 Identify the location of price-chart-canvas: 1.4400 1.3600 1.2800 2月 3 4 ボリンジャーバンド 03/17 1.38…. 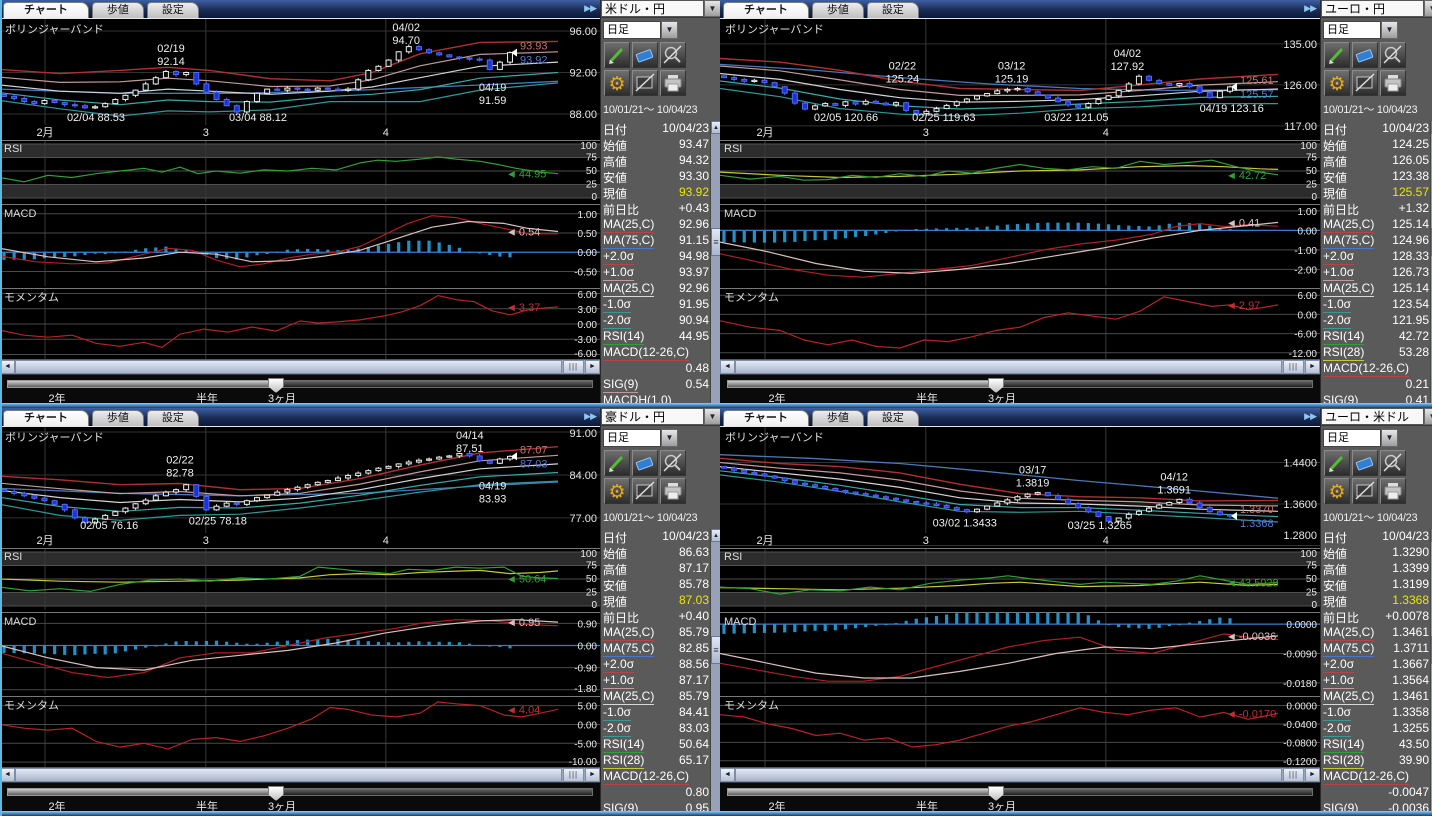
(1020, 486).